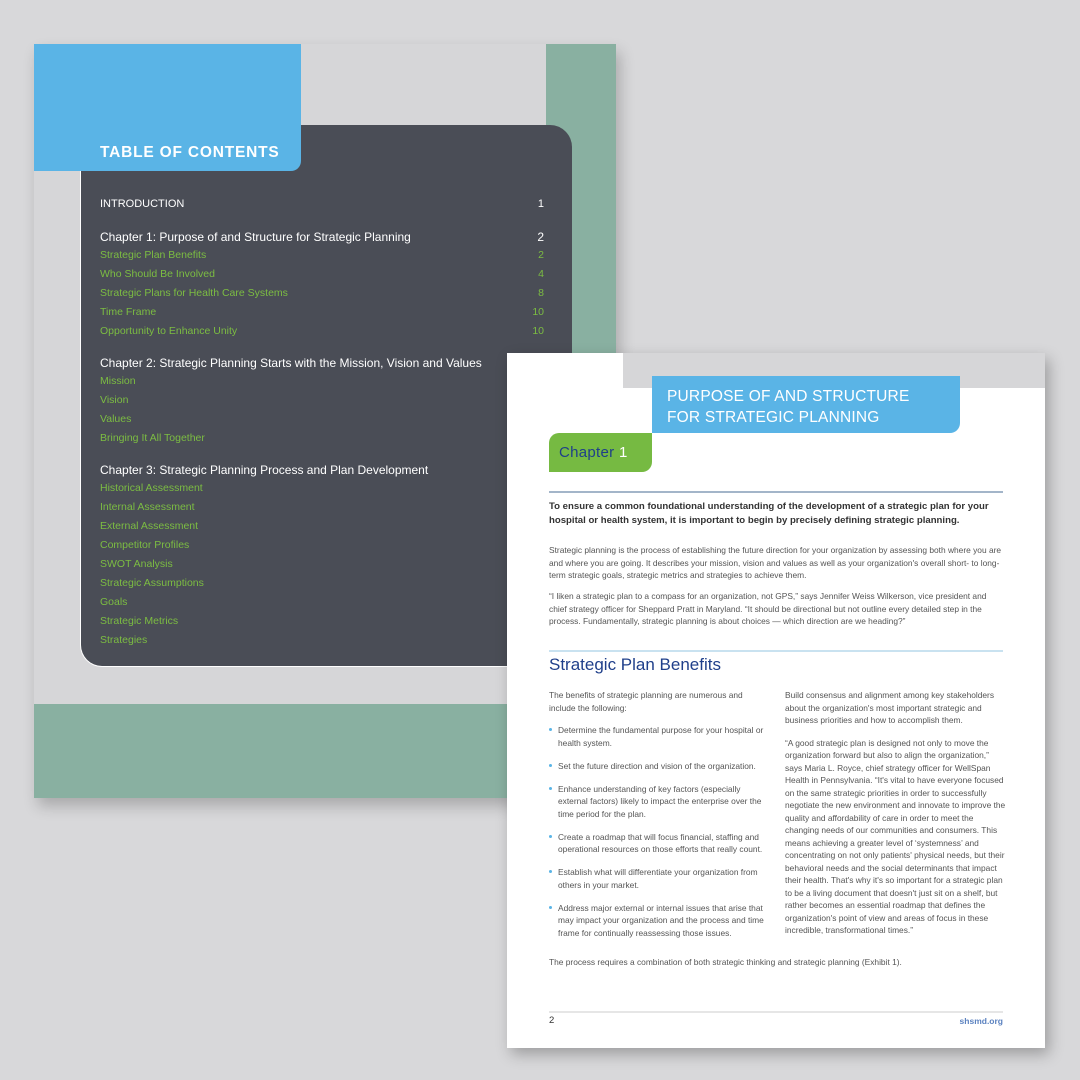 This screenshot has height=1080, width=1080. I want to click on toc-entry-page: 1, so click(540, 204).